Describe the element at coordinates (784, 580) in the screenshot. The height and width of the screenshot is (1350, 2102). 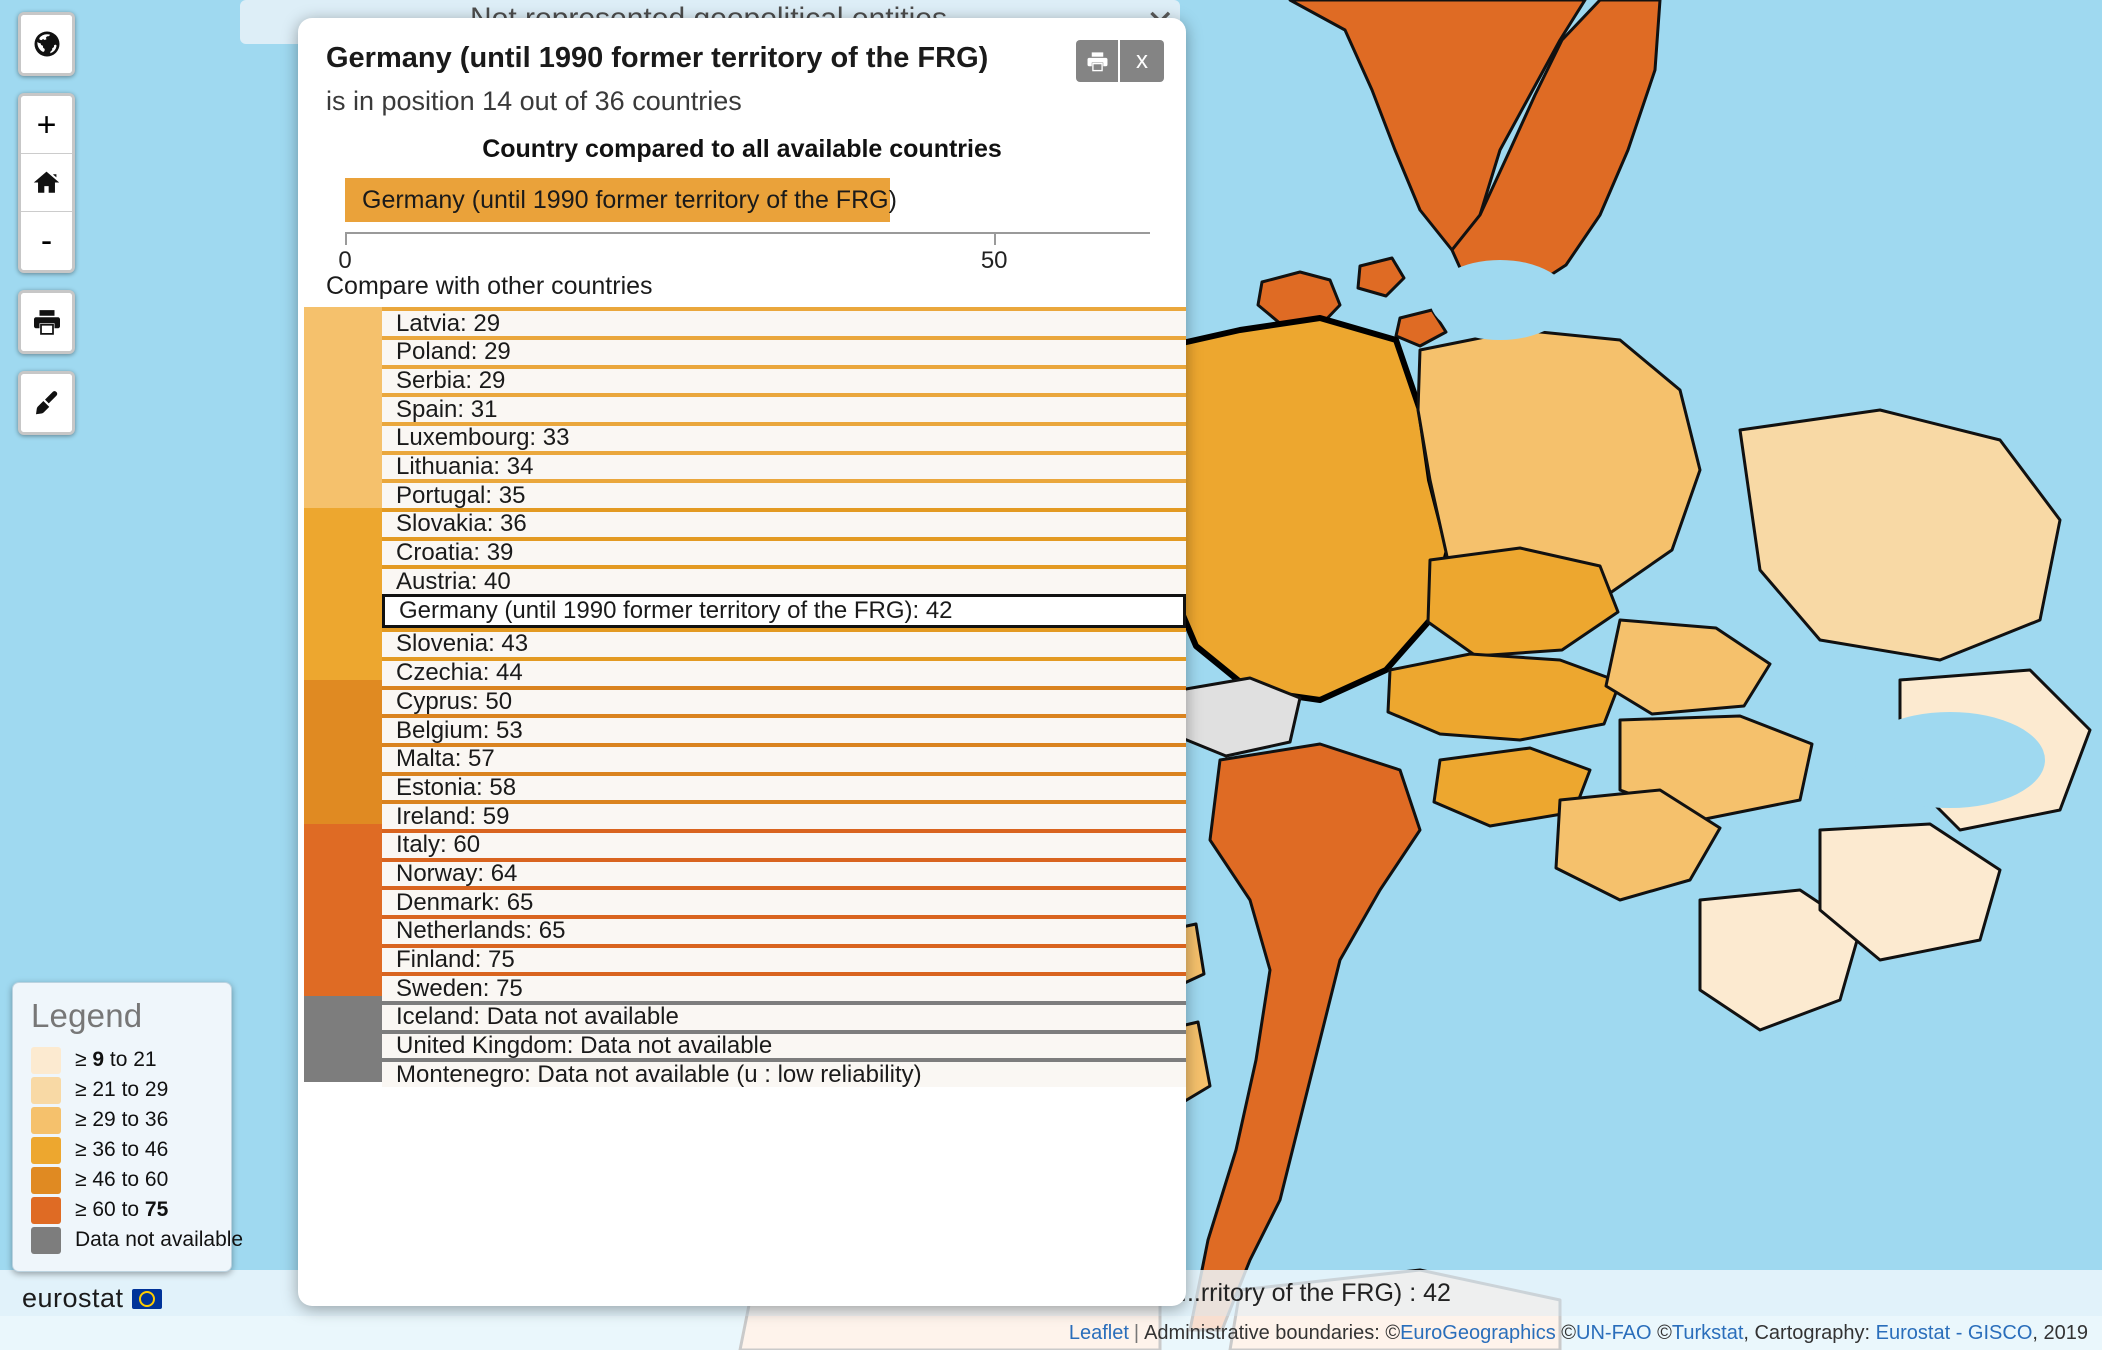
I see `compare-row: Austria: 40` at that location.